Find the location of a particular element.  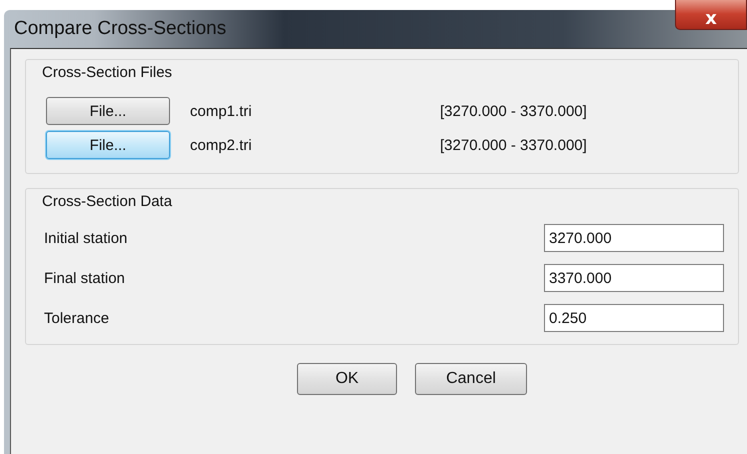

input-field: 3370.000 is located at coordinates (634, 278).